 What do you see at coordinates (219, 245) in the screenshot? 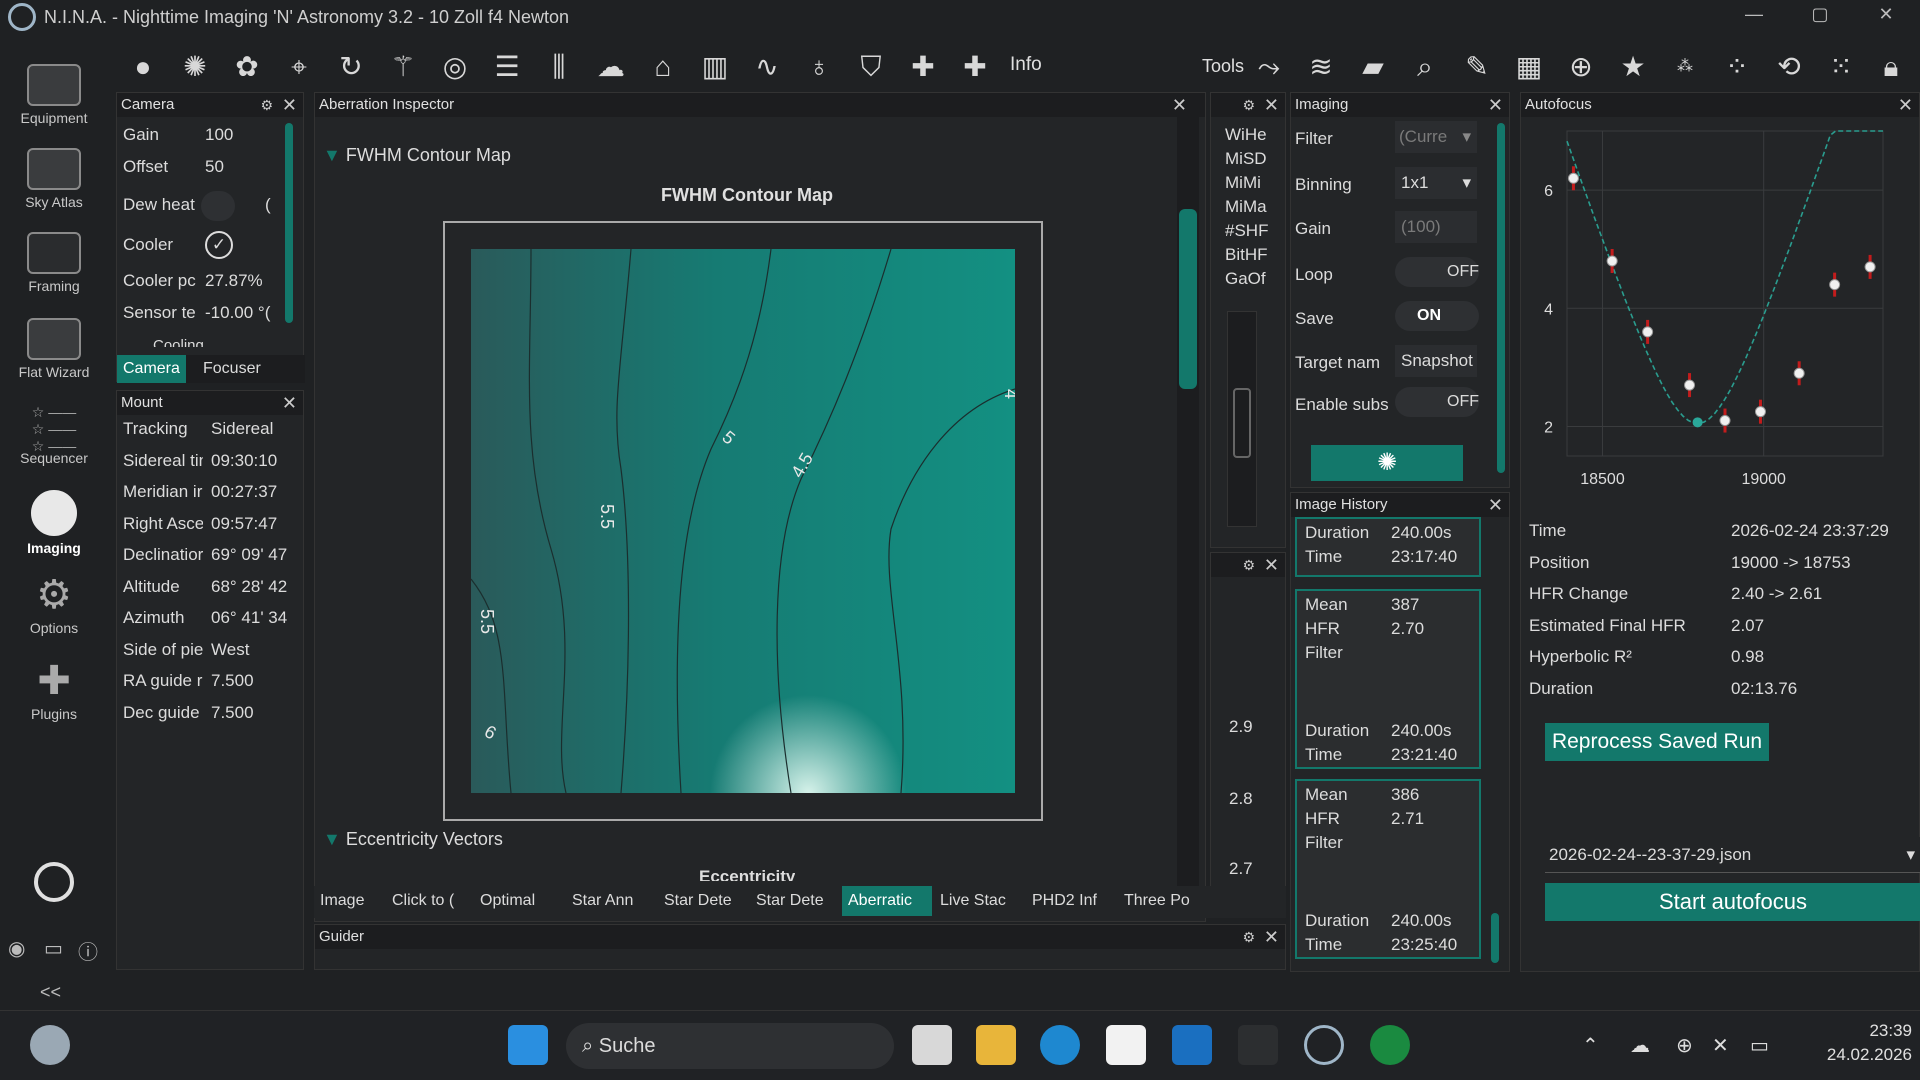
I see `cooler-check-icon: ✓` at bounding box center [219, 245].